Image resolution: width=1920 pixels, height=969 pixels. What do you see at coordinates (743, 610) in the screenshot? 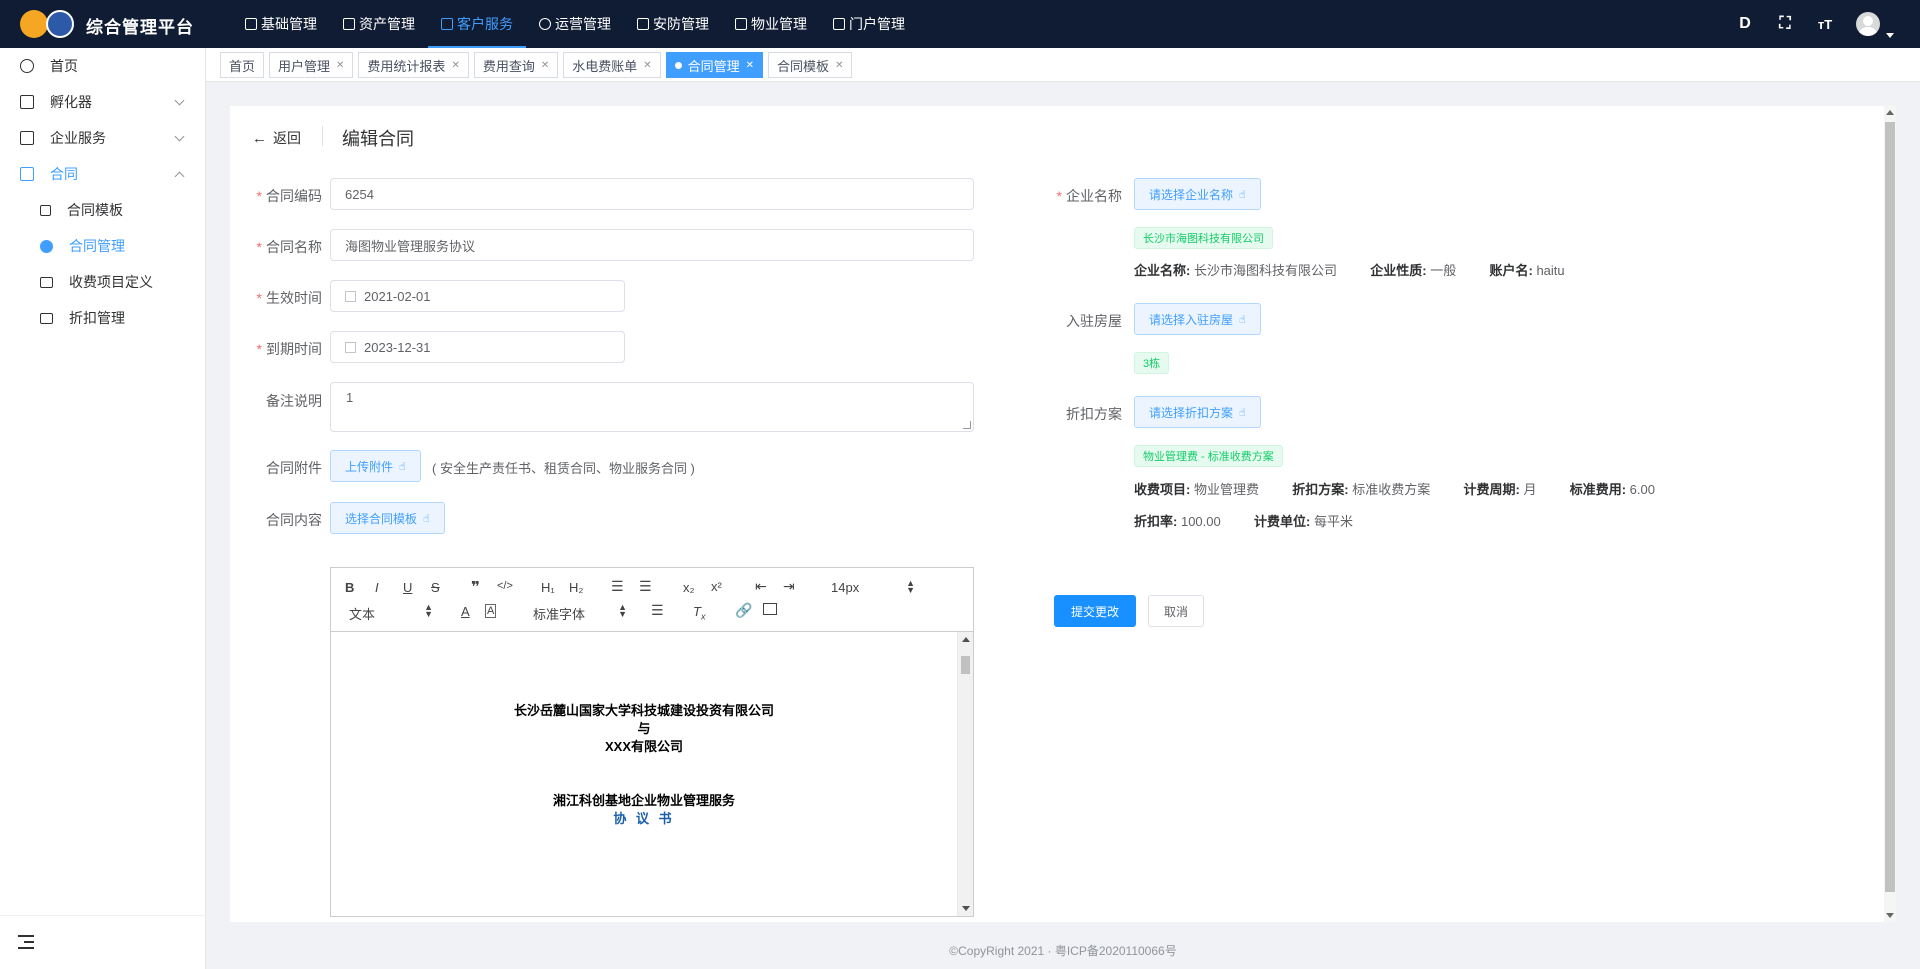
I see `link-icon: 🔗` at bounding box center [743, 610].